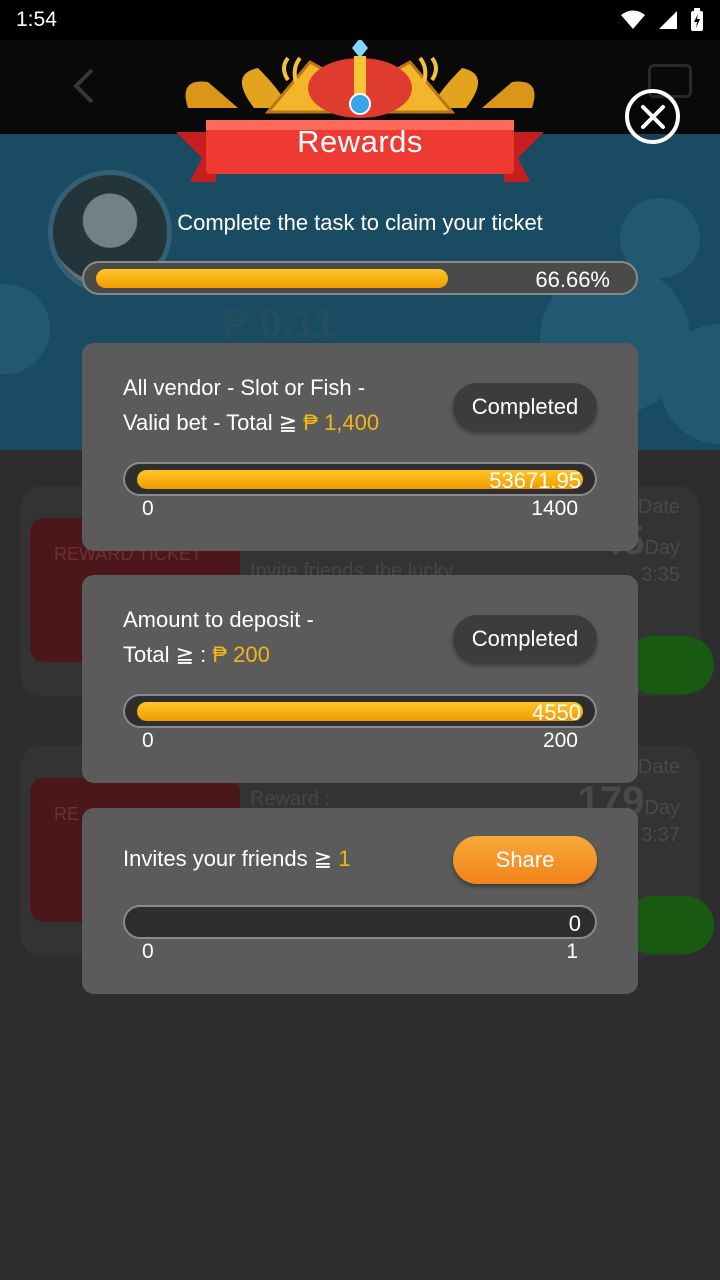 The image size is (720, 1280). I want to click on signal-icon, so click(668, 20).